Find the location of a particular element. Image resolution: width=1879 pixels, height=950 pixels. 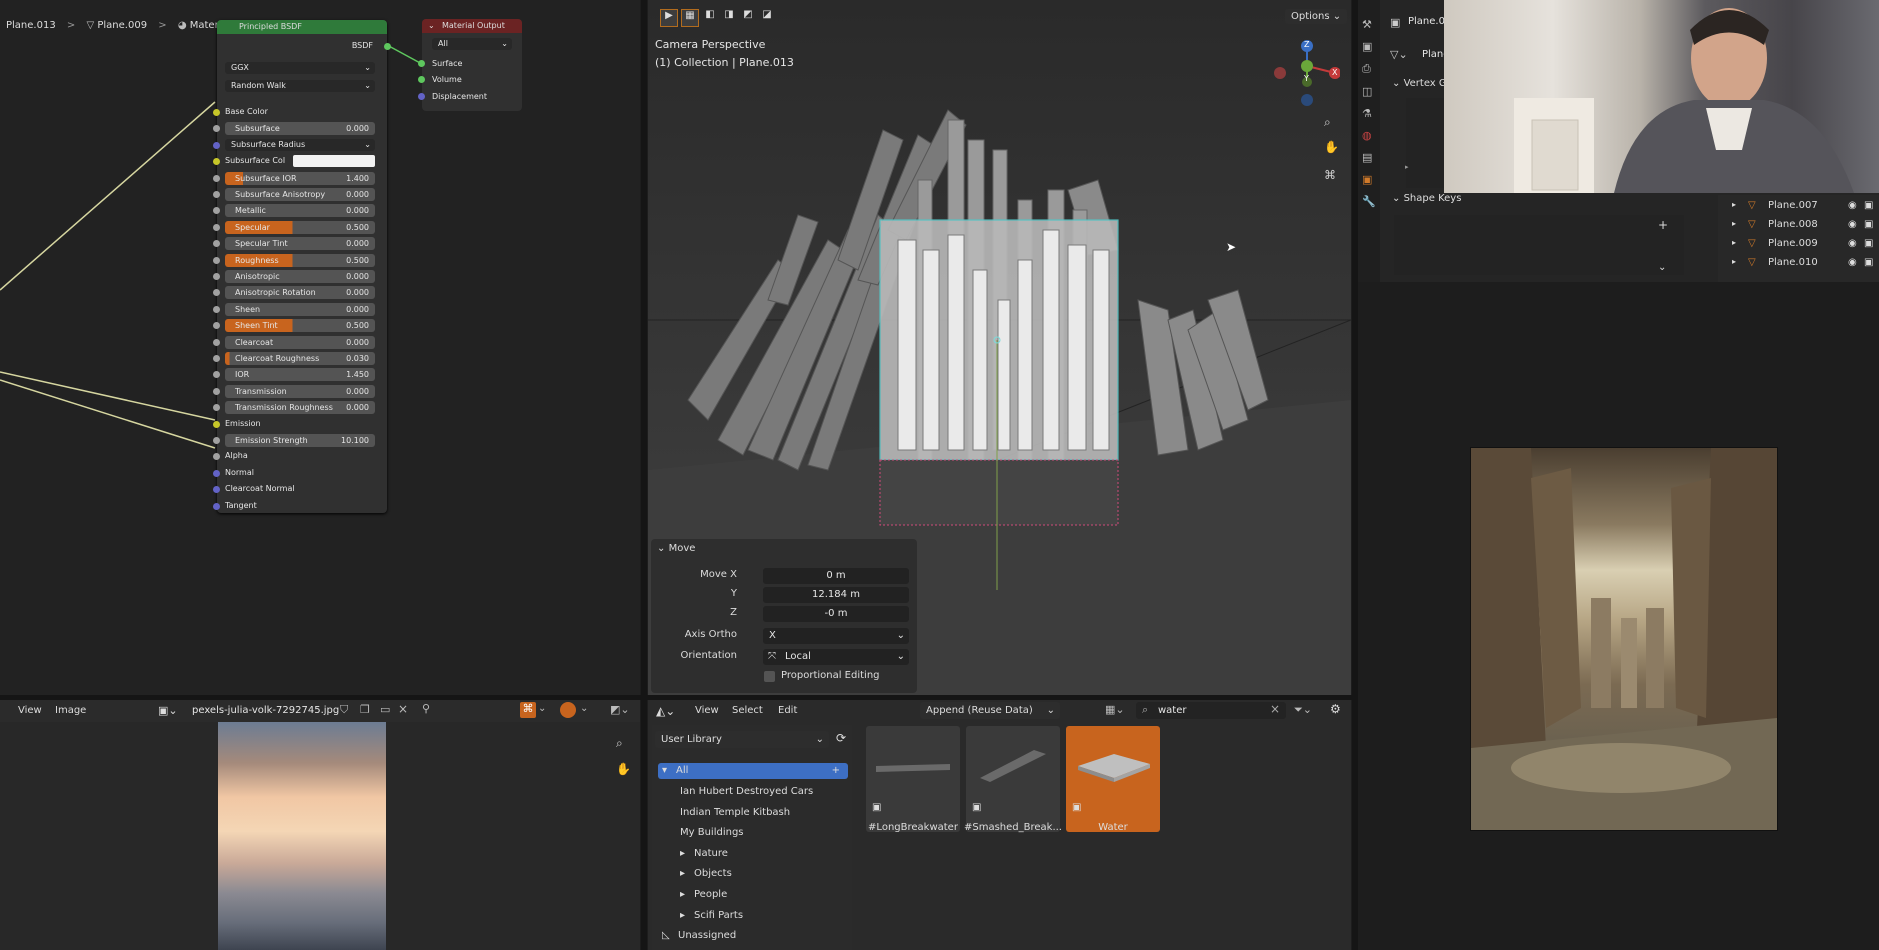

catalog-item: ▸ Objects is located at coordinates (753, 874).